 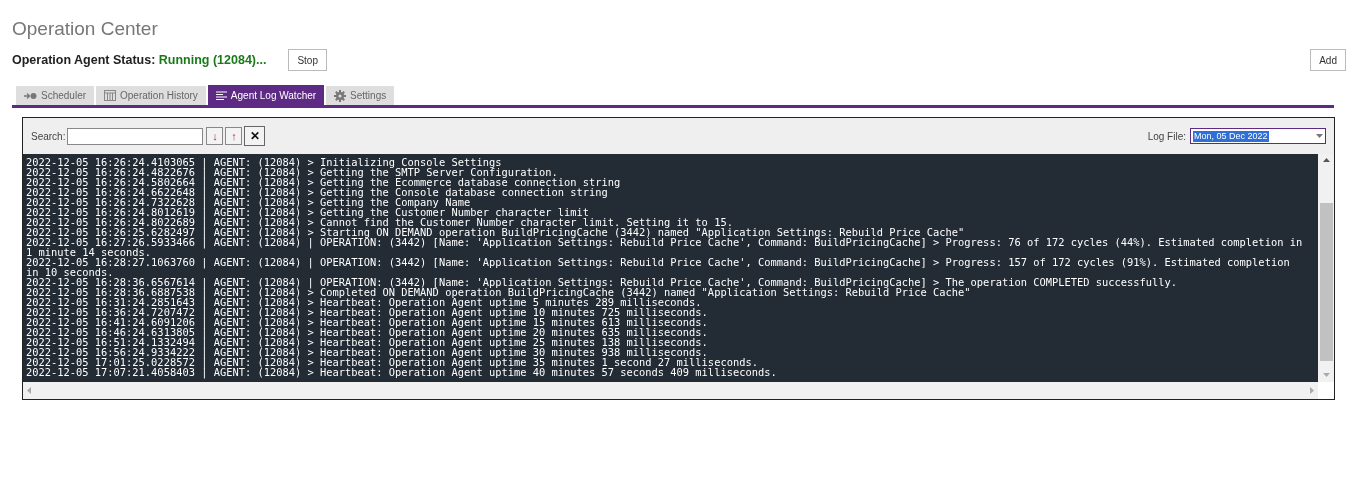 What do you see at coordinates (1312, 390) in the screenshot?
I see `scroll-right-icon` at bounding box center [1312, 390].